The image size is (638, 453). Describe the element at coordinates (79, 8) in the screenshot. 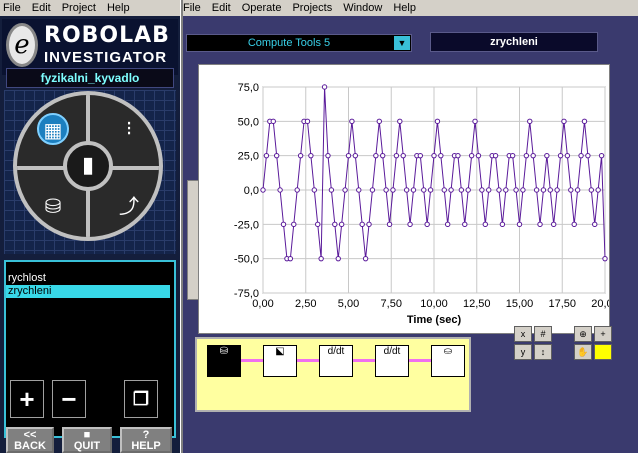

I see `menu-project: Project` at that location.